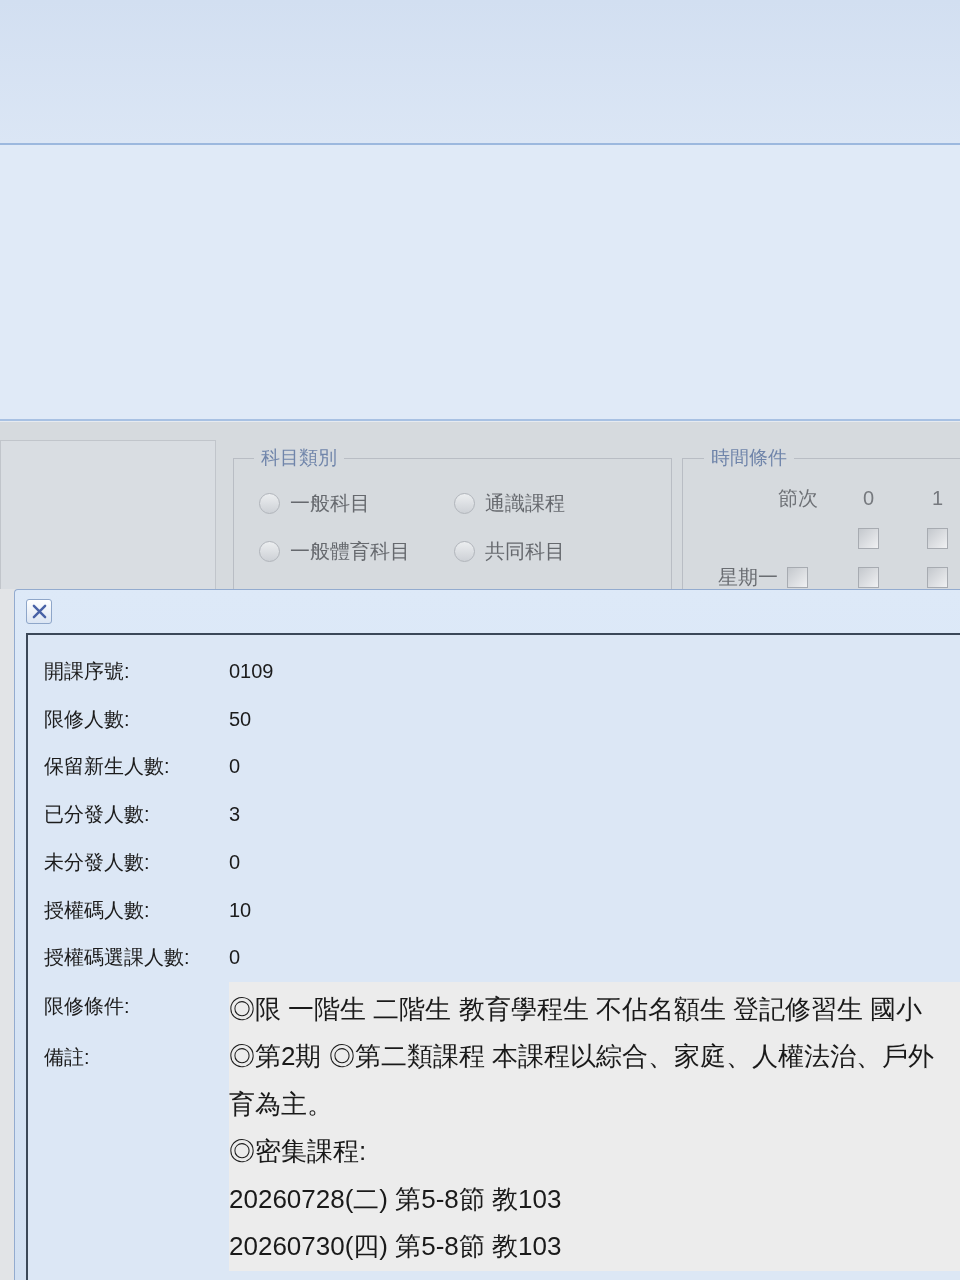  I want to click on note-line: 育為主。, so click(281, 1104).